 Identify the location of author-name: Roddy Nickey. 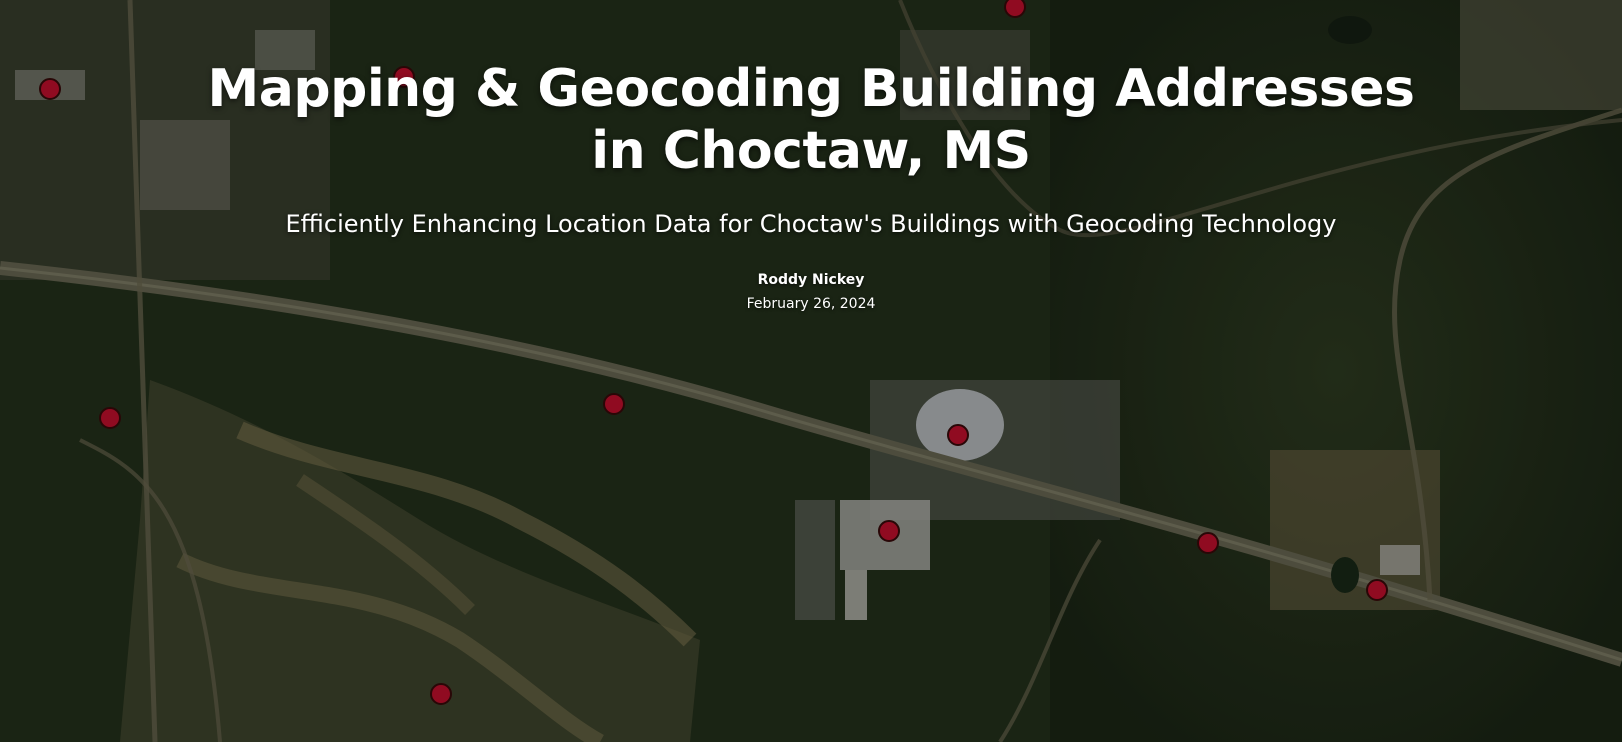
(811, 280).